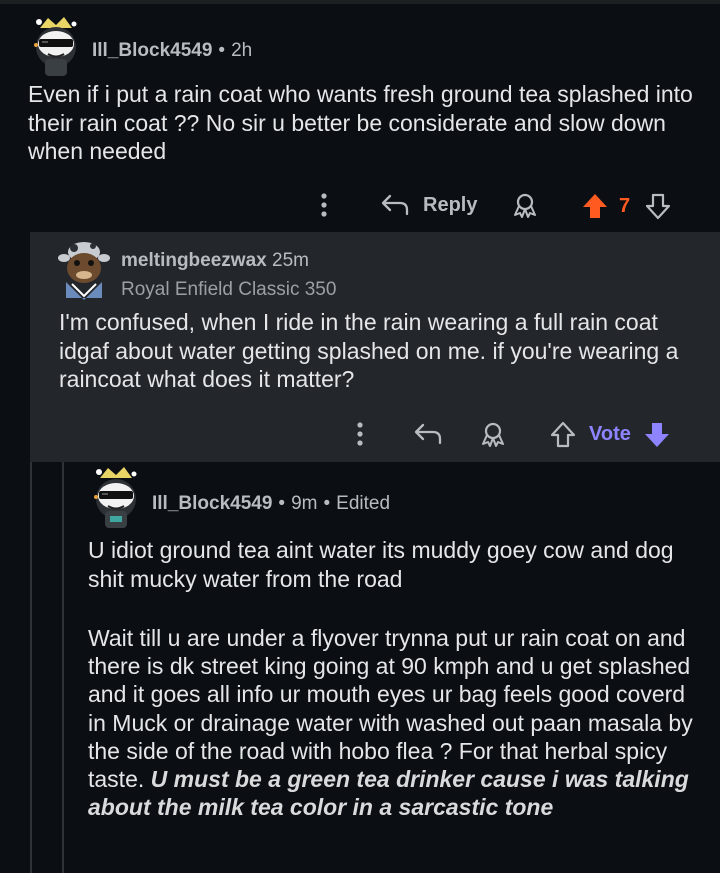  I want to click on timestamp: 9m, so click(304, 503).